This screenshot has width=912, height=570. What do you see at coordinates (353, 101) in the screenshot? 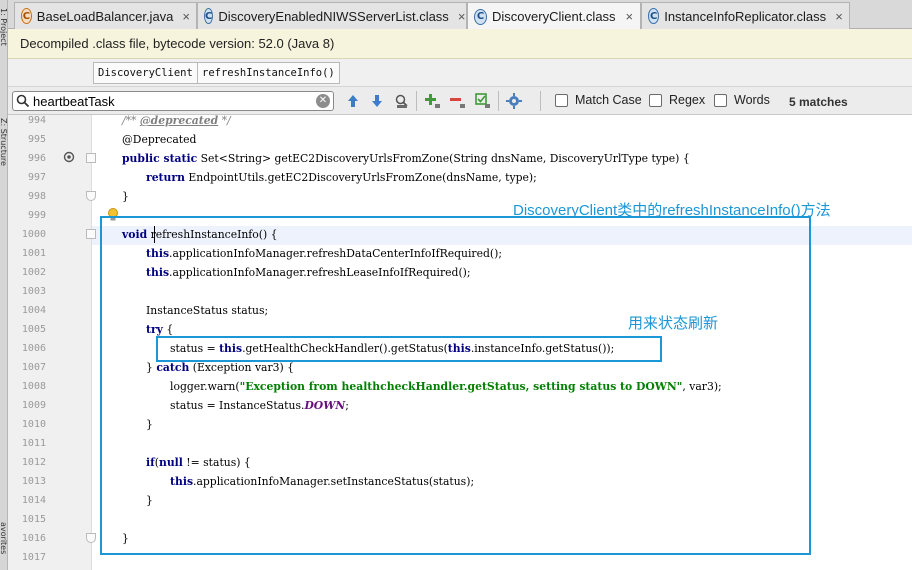
I see `previous-occurrence-icon` at bounding box center [353, 101].